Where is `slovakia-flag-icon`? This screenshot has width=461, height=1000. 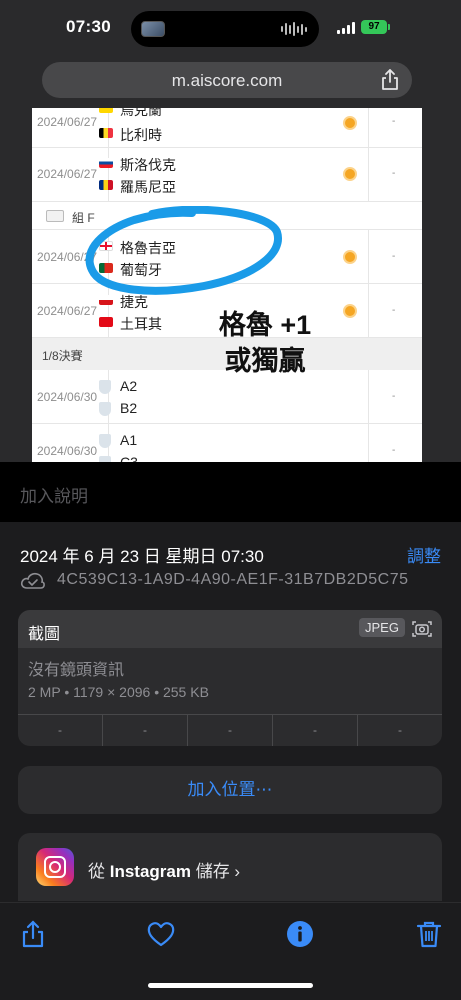
slovakia-flag-icon is located at coordinates (106, 163).